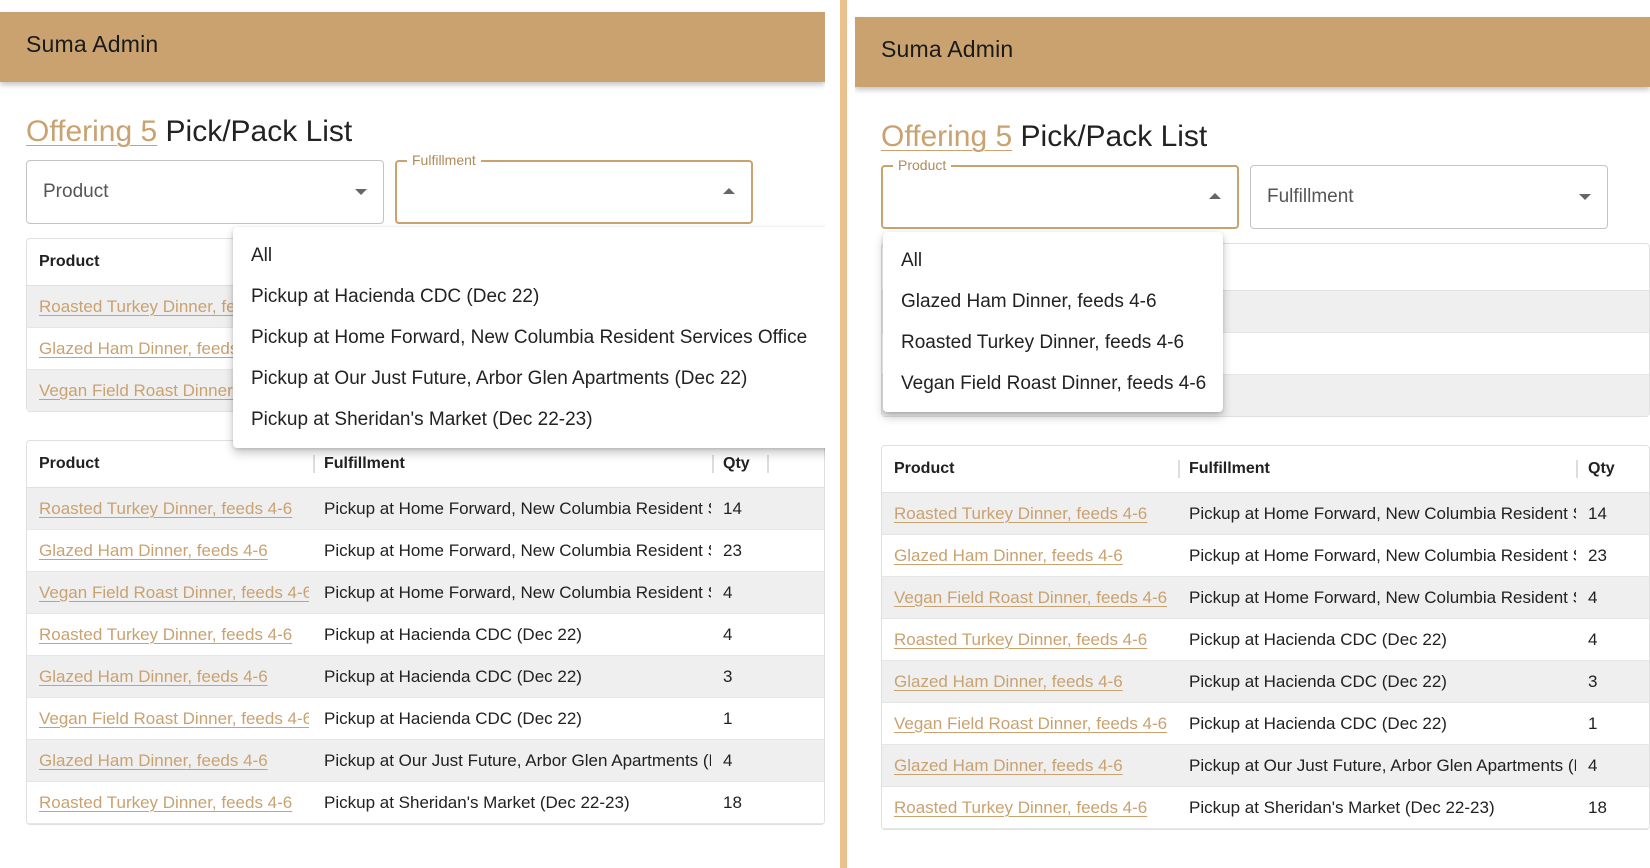 This screenshot has width=1650, height=868. Describe the element at coordinates (76, 191) in the screenshot. I see `product-select-value: Product` at that location.